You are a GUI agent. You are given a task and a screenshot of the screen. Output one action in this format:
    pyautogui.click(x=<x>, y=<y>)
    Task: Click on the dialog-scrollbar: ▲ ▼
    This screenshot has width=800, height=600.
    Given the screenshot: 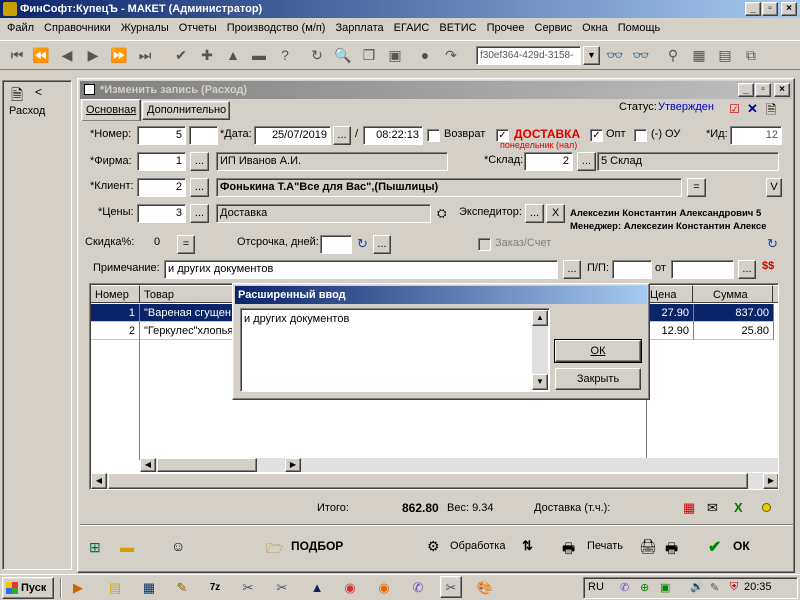 What is the action you would take?
    pyautogui.click(x=540, y=350)
    